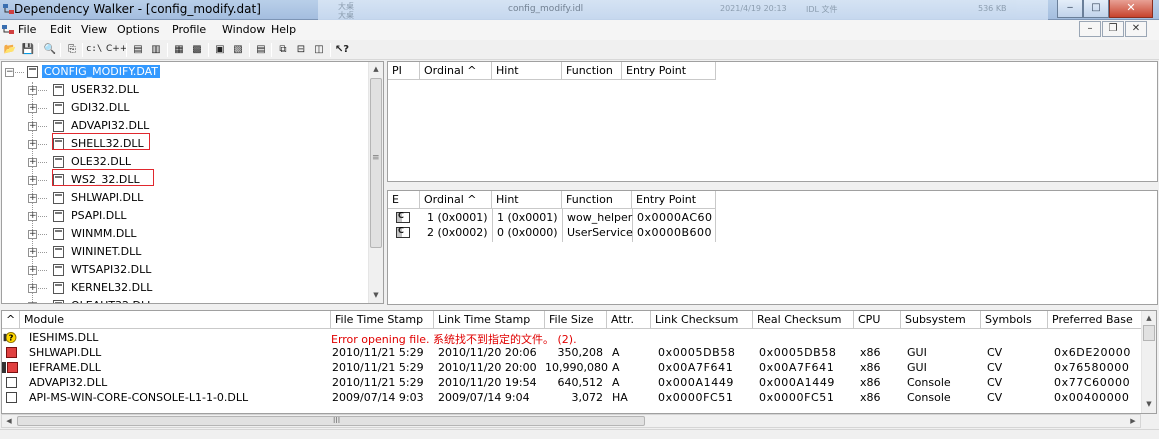 The height and width of the screenshot is (439, 1159). Describe the element at coordinates (94, 49) in the screenshot. I see `fullpaths-icon: c:\` at that location.